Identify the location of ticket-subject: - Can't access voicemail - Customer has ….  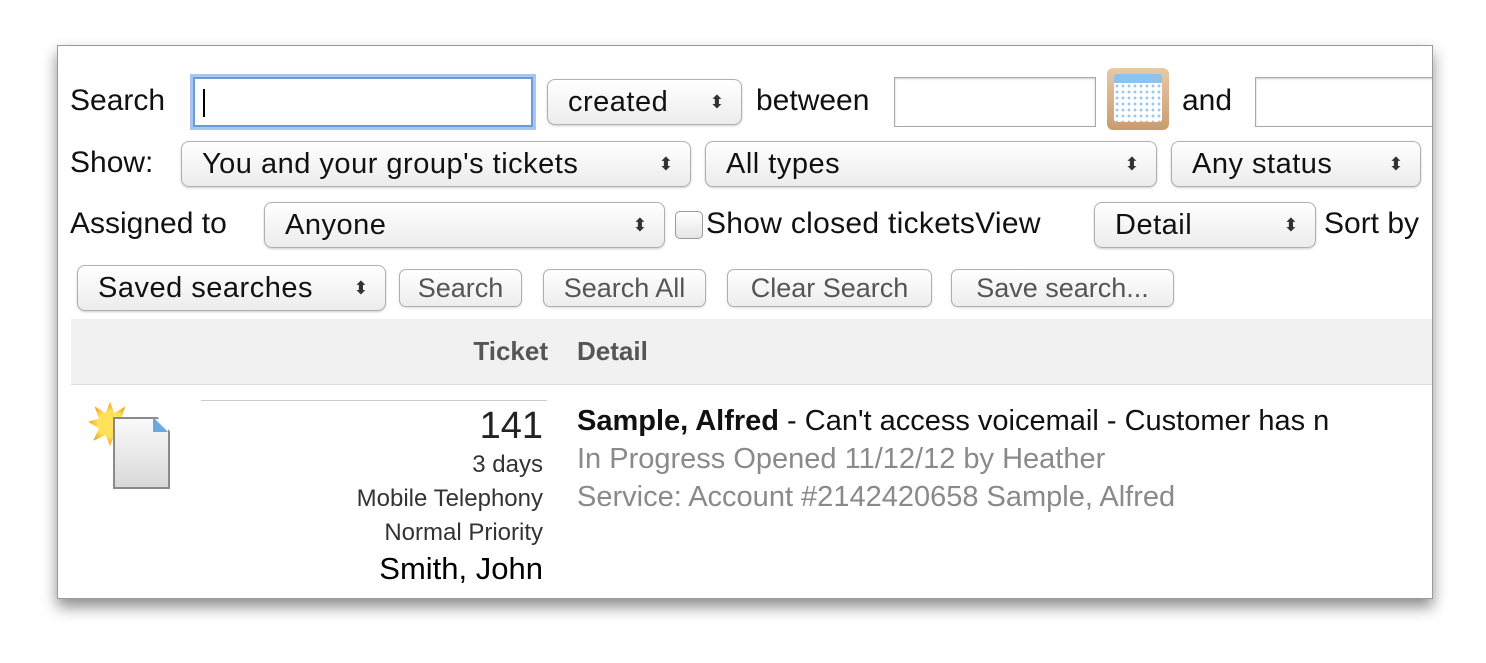
(1054, 421).